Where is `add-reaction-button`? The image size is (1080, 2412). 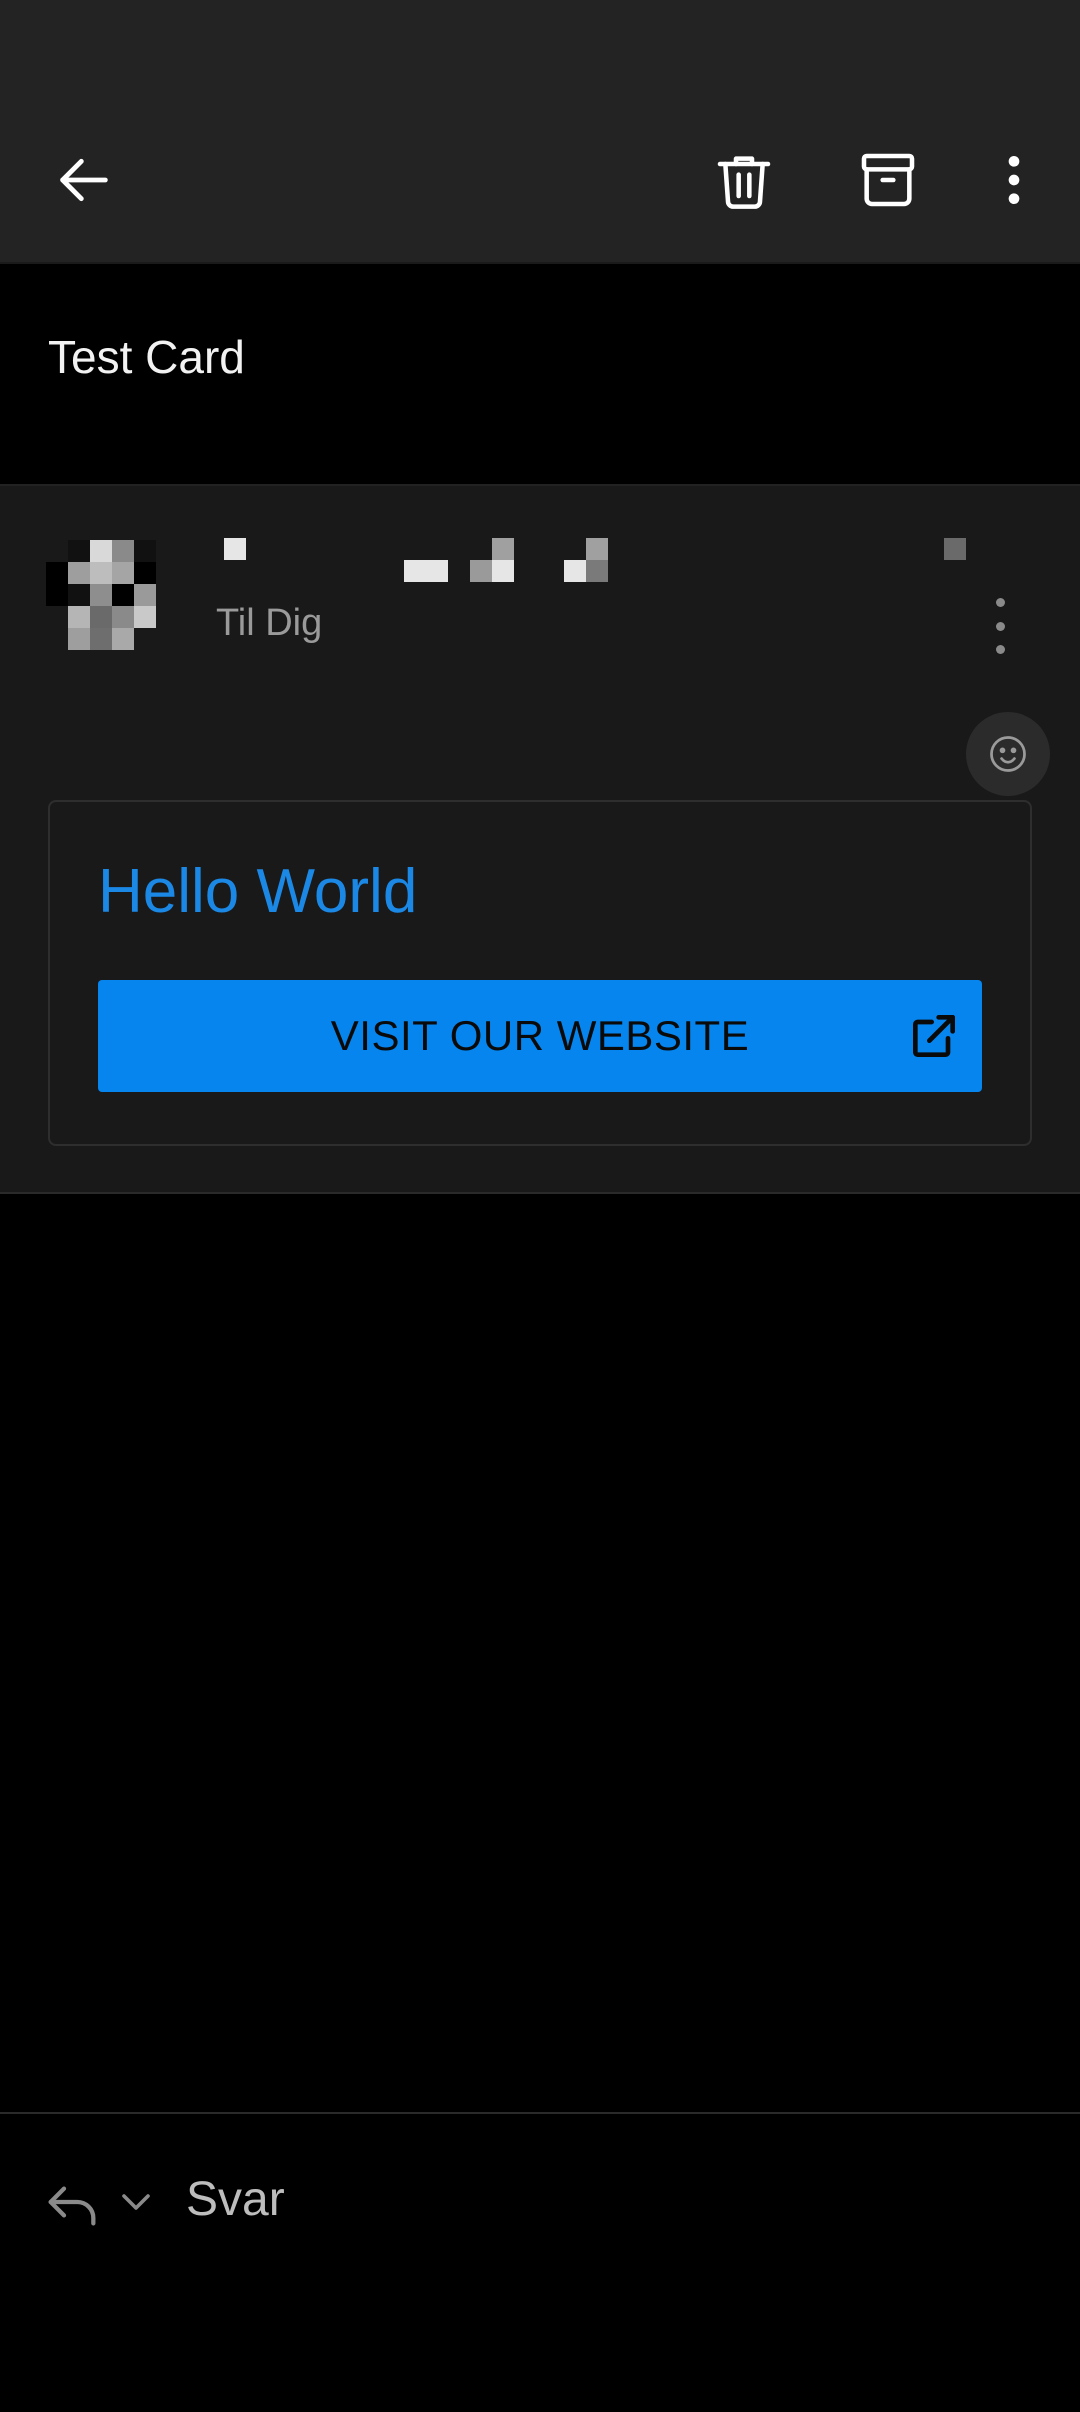
add-reaction-button is located at coordinates (1008, 754).